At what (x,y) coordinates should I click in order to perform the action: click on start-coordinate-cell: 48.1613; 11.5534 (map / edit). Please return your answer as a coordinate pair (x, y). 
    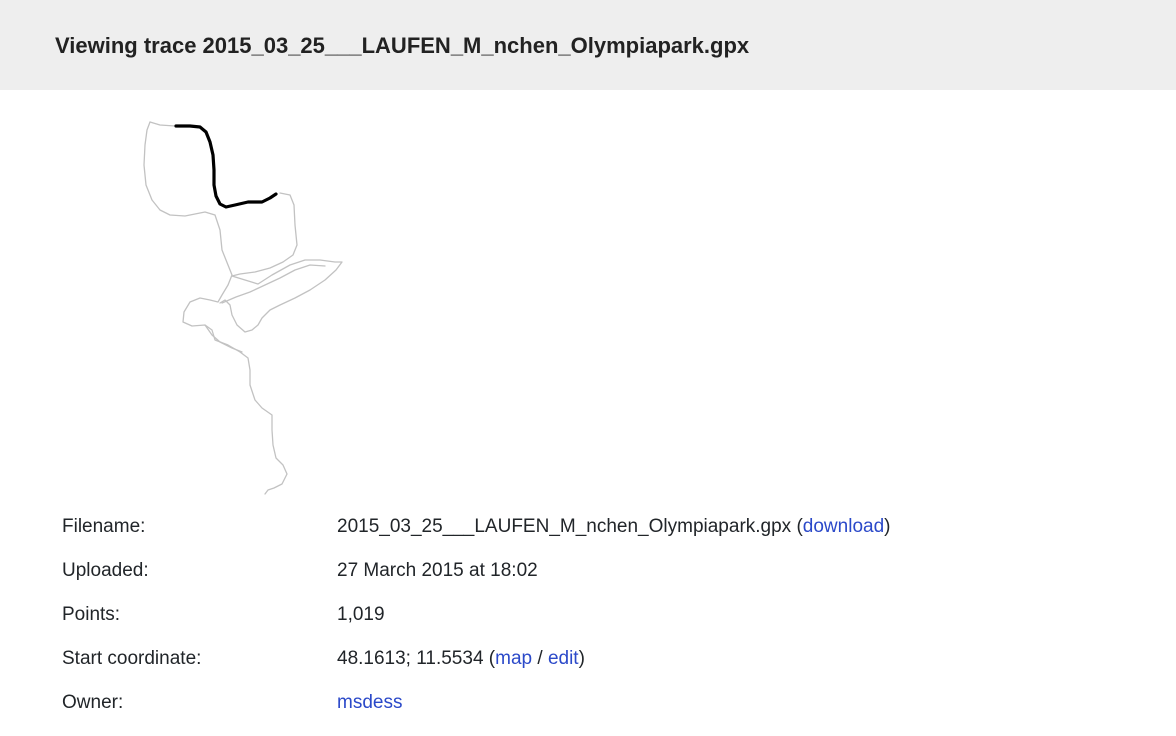
    Looking at the image, I should click on (461, 658).